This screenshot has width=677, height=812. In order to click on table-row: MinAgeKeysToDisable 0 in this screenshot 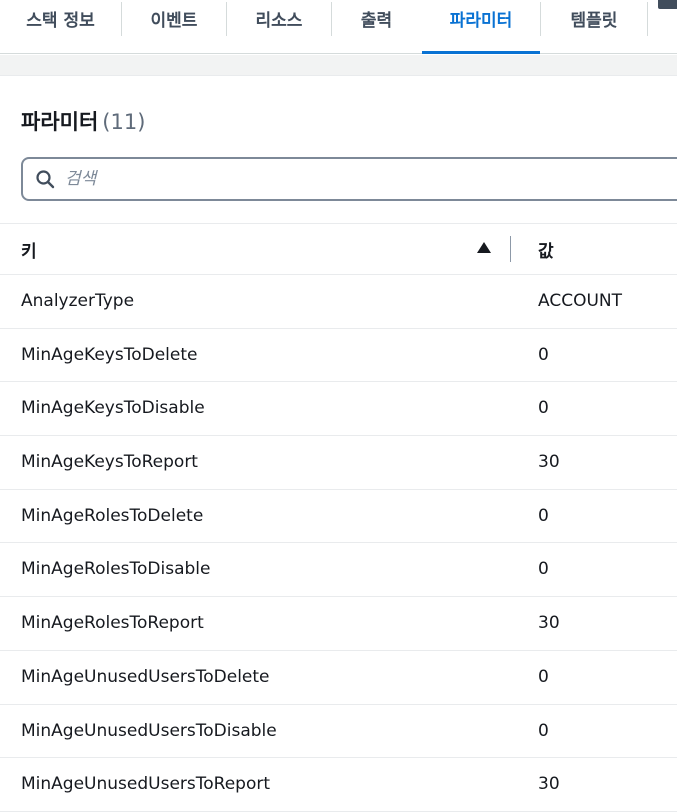, I will do `click(338, 409)`.